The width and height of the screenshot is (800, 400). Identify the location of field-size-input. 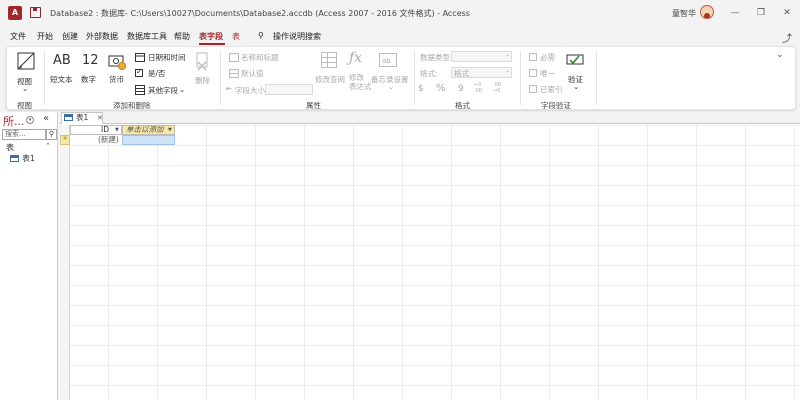
(289, 89).